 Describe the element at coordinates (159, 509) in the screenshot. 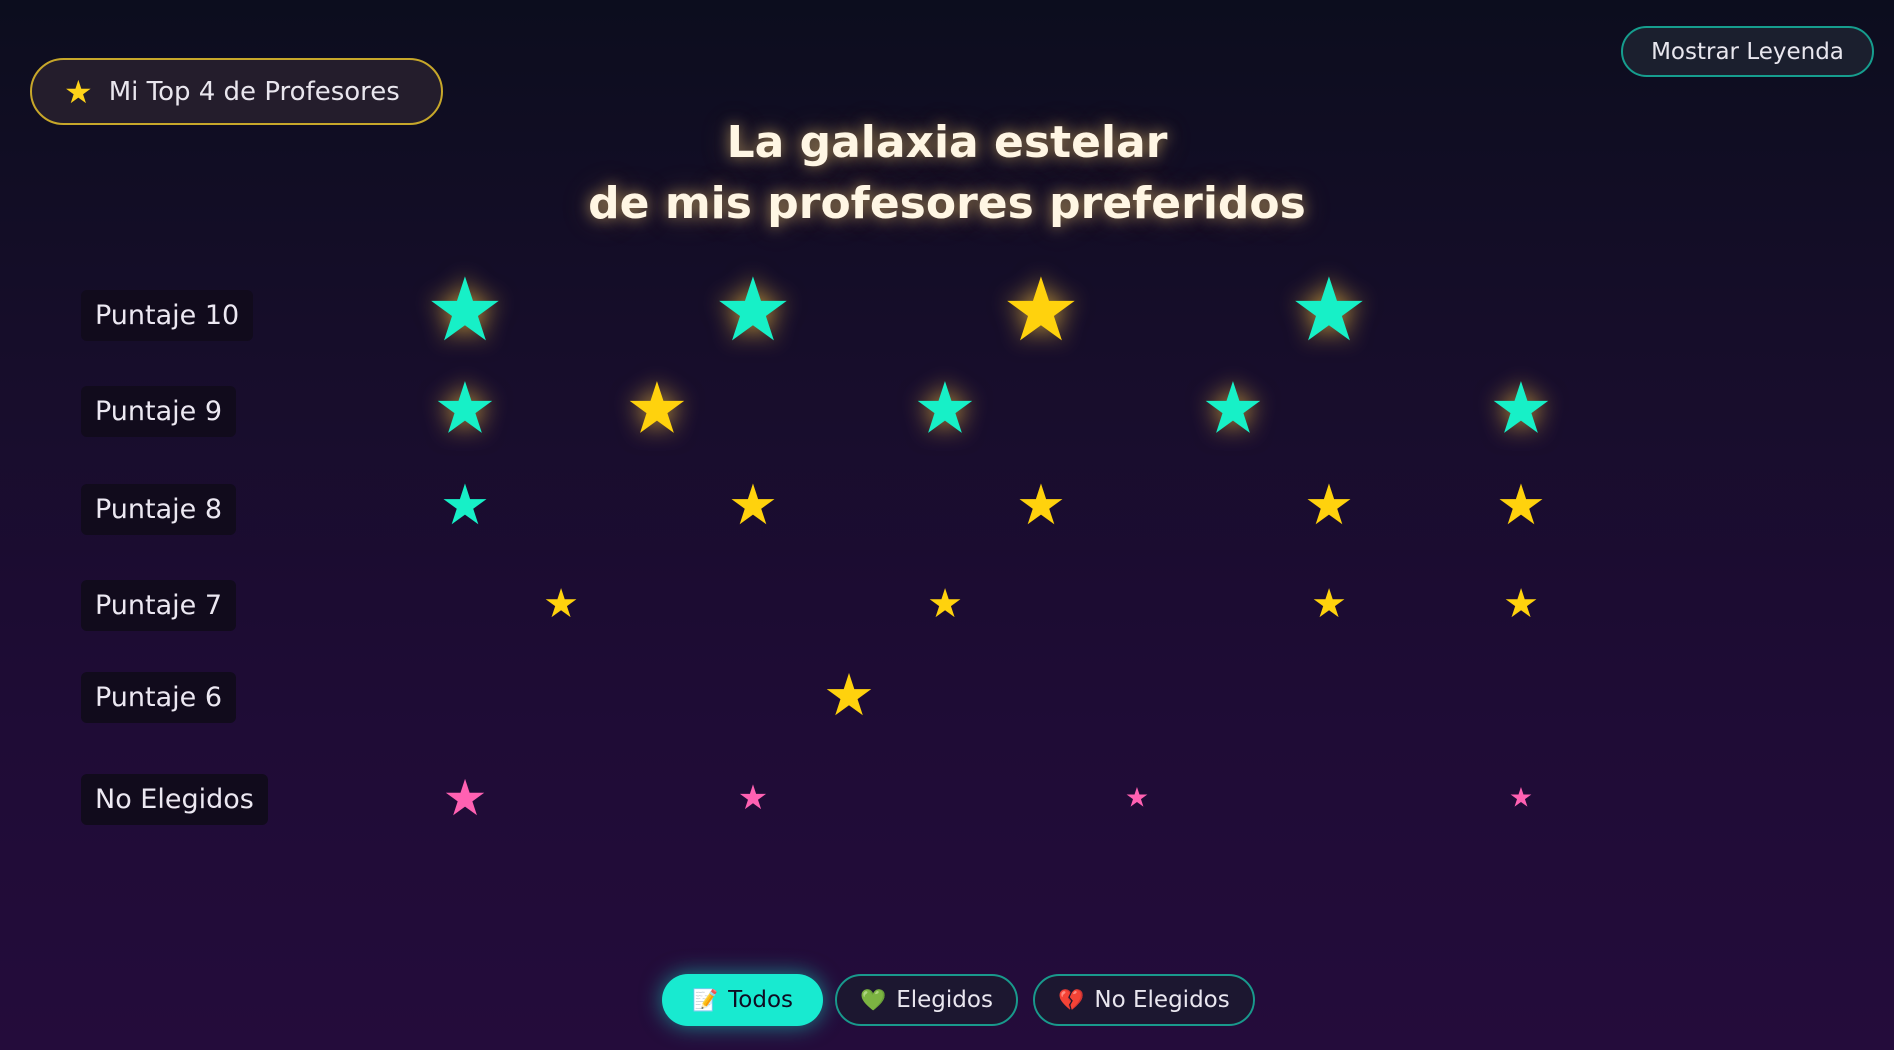

I see `row-label-score-8: Puntaje 8` at that location.